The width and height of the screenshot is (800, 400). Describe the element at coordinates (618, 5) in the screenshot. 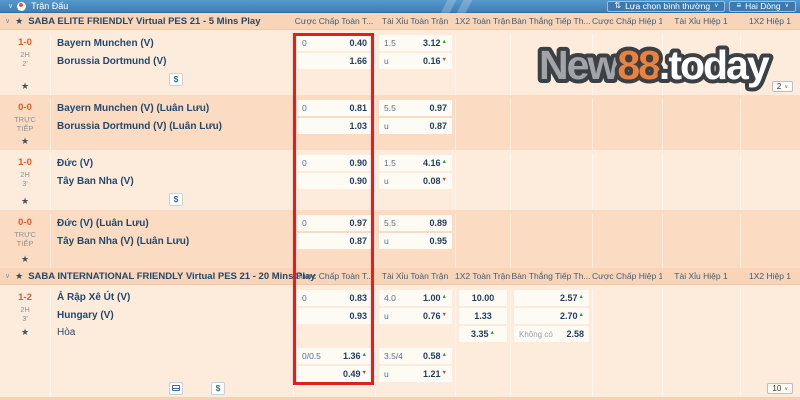

I see `filter-icon: ⇅` at that location.